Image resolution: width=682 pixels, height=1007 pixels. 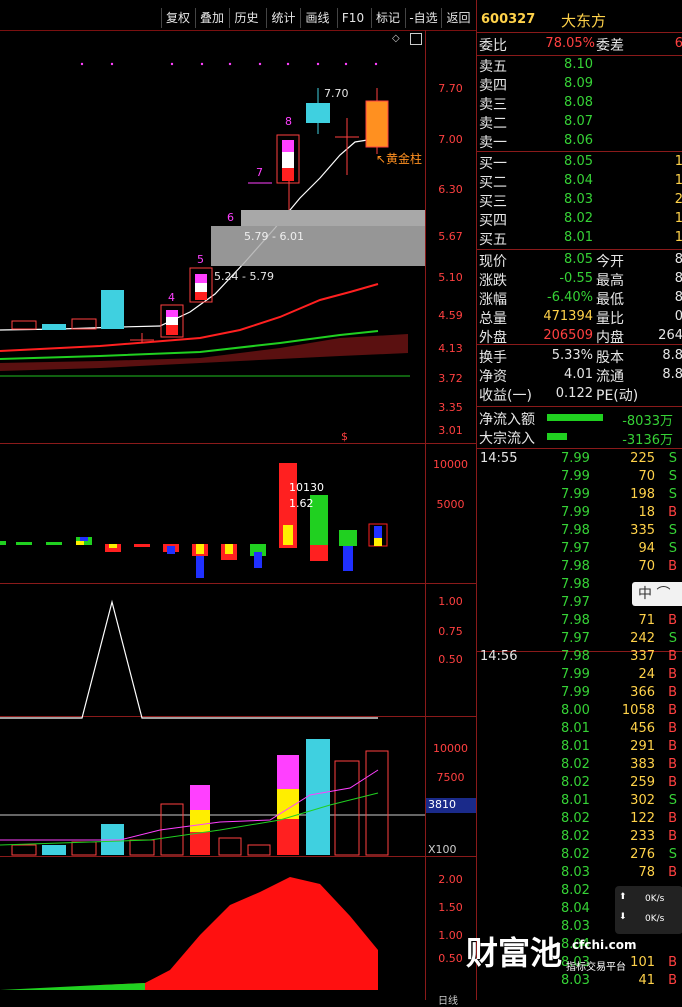 What do you see at coordinates (450, 348) in the screenshot?
I see `axis-tick-label: 4.13` at bounding box center [450, 348].